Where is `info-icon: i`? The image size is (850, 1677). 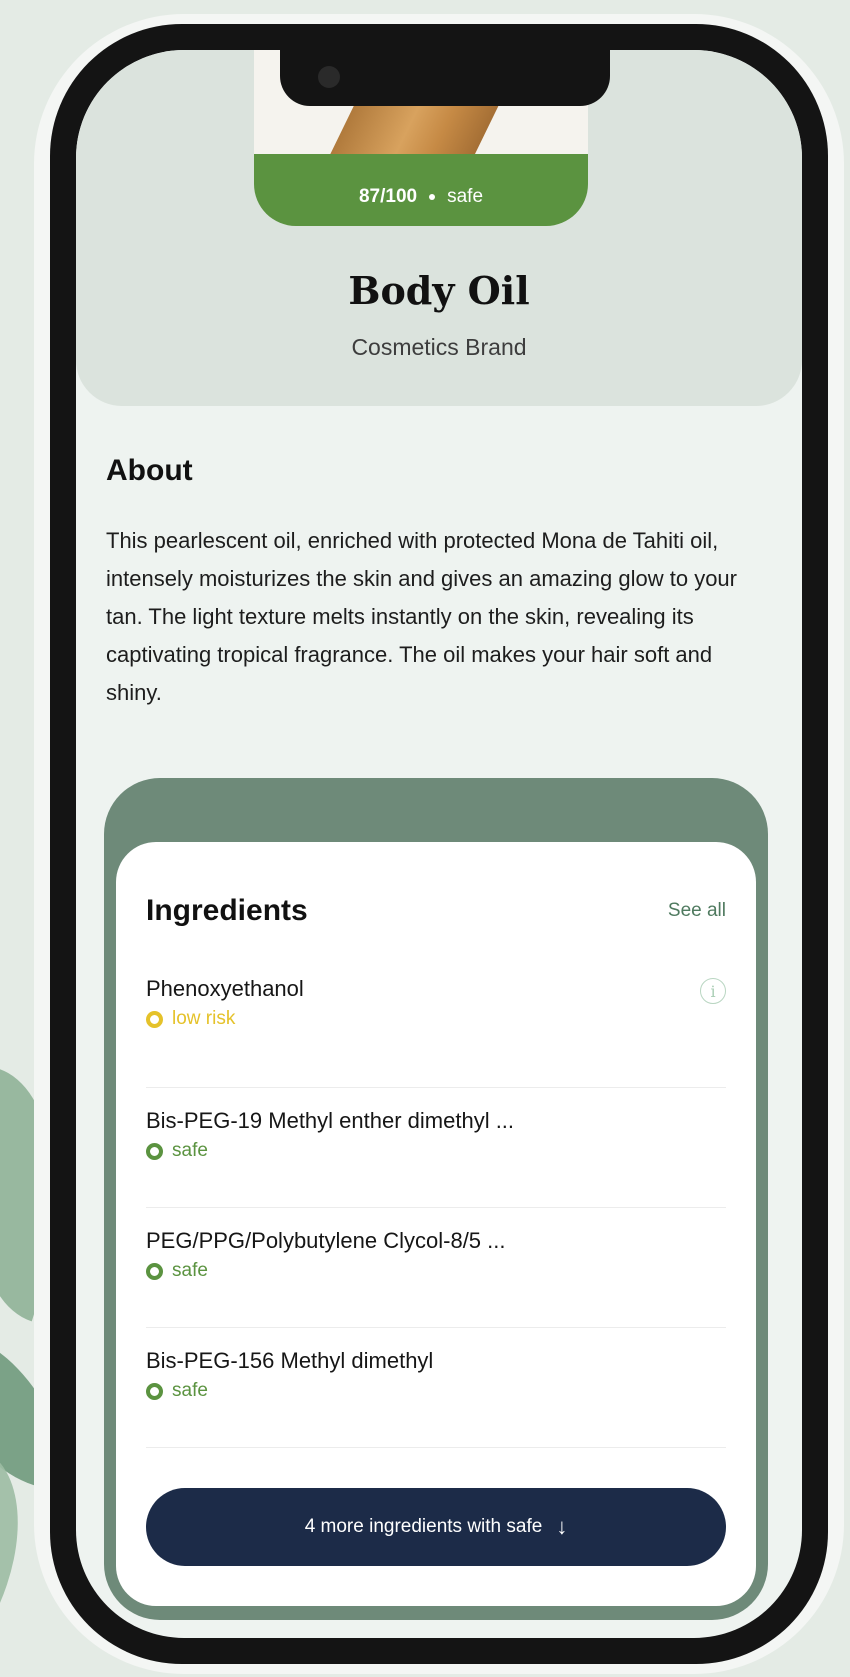
info-icon: i is located at coordinates (713, 991).